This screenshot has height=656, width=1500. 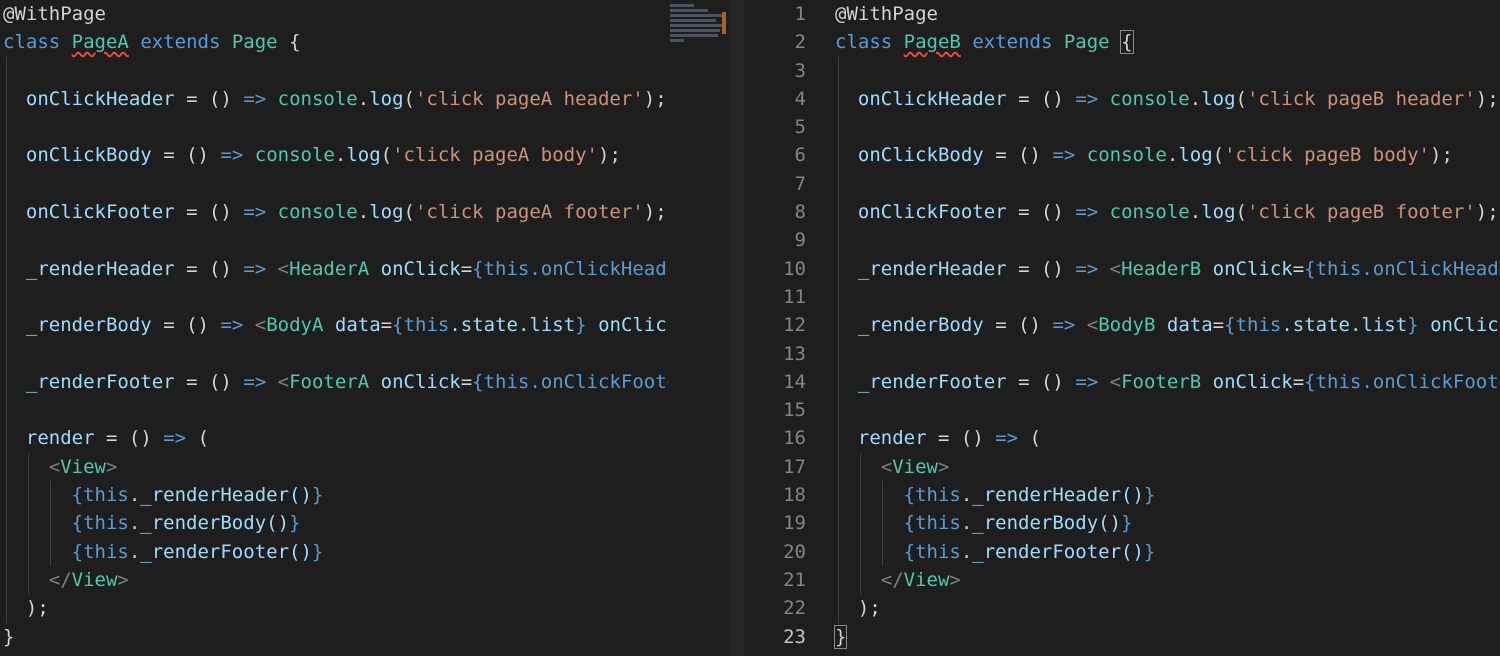 I want to click on line-number: 15, so click(x=794, y=410).